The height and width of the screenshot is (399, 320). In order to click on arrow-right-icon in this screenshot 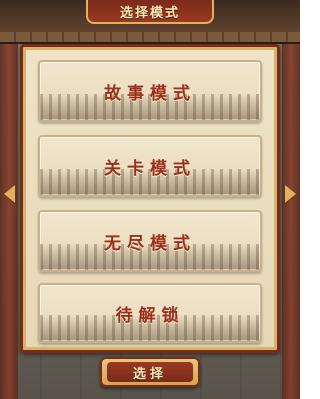, I will do `click(290, 194)`.